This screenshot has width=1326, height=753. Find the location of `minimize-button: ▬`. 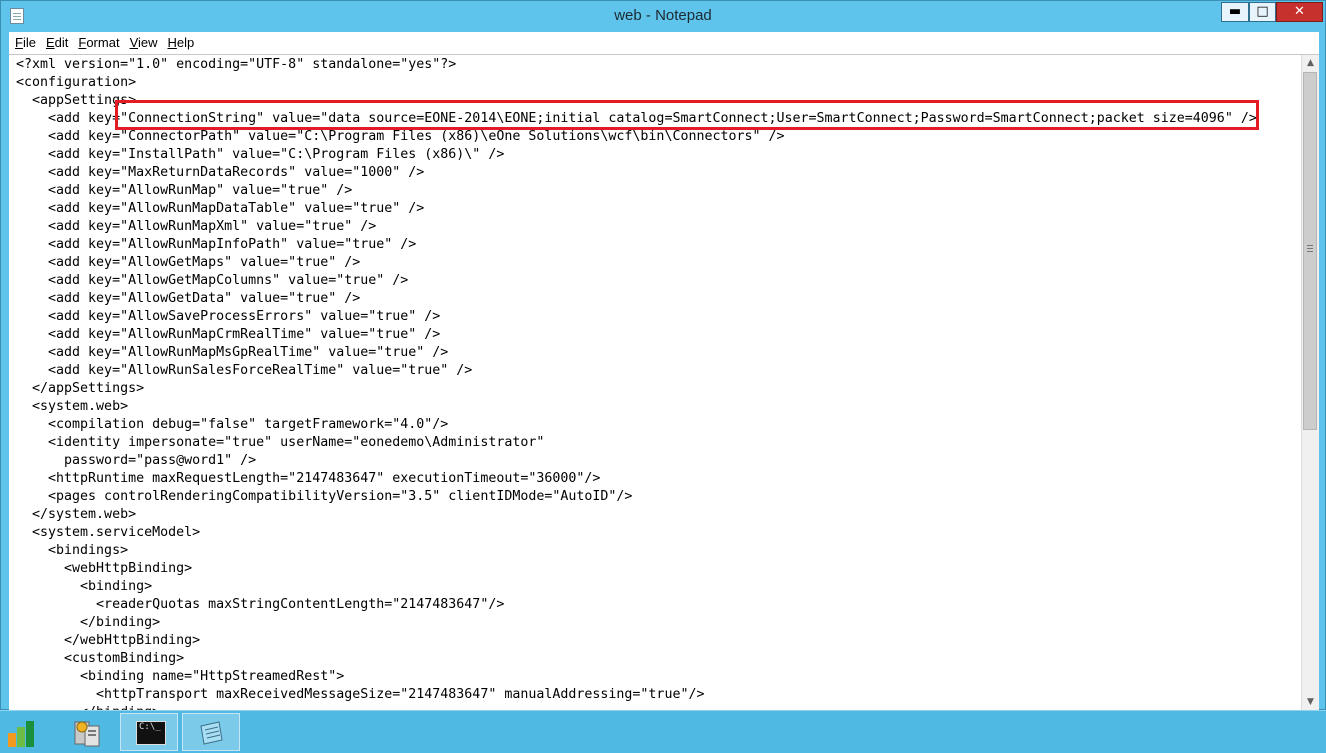

minimize-button: ▬ is located at coordinates (1235, 12).